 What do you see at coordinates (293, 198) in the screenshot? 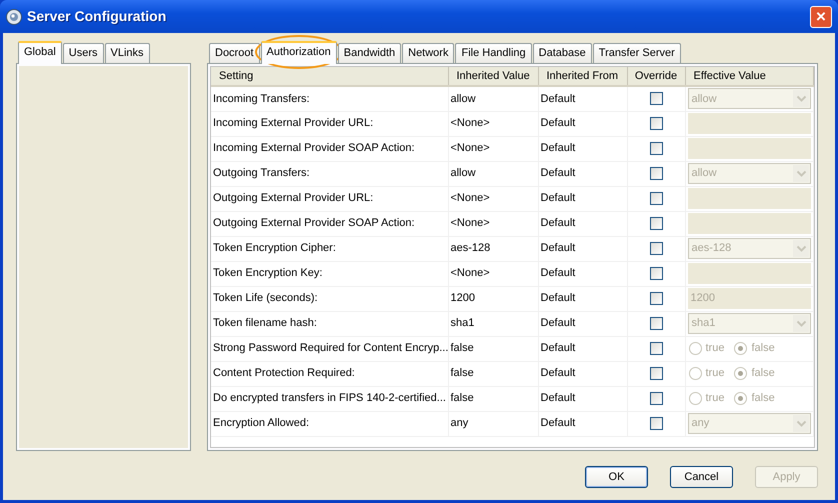
I see `table-cell: Outgoing External Provider URL:` at bounding box center [293, 198].